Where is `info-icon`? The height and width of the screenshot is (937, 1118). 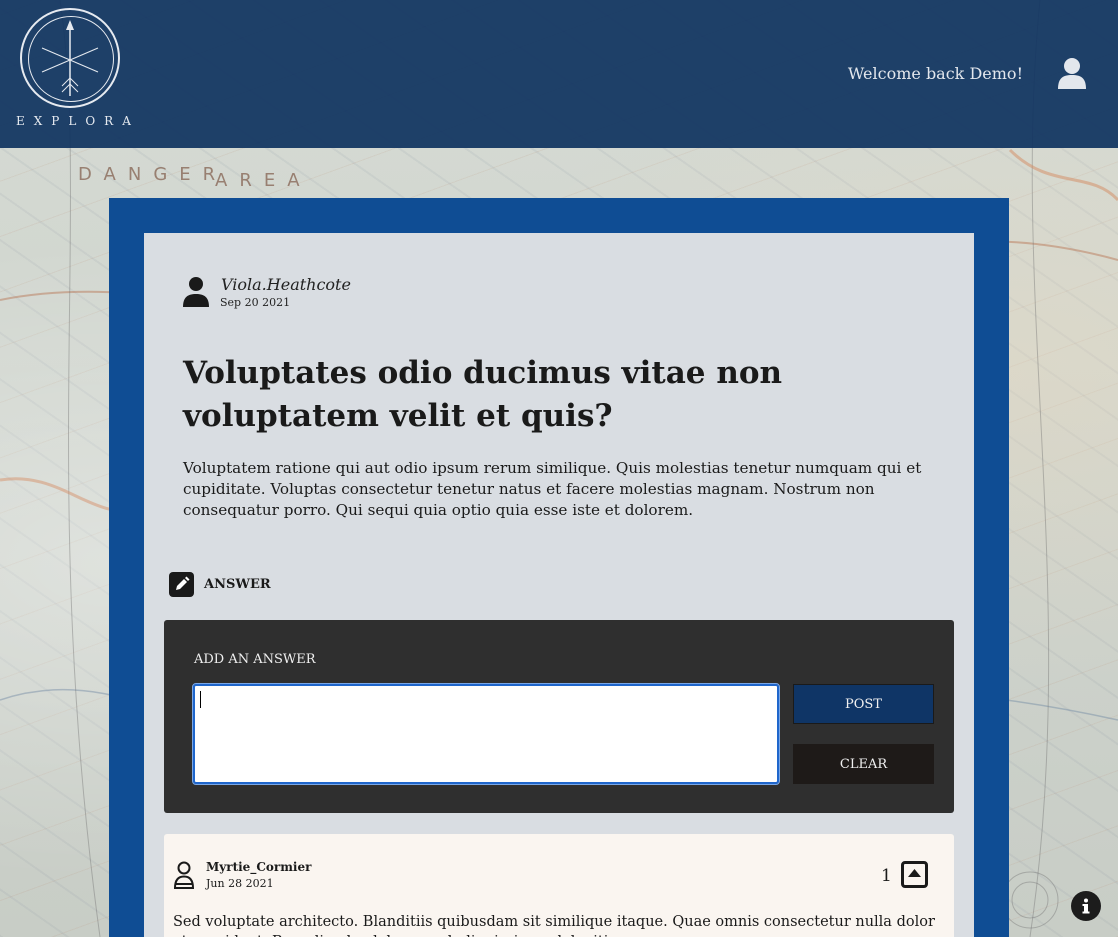 info-icon is located at coordinates (1086, 906).